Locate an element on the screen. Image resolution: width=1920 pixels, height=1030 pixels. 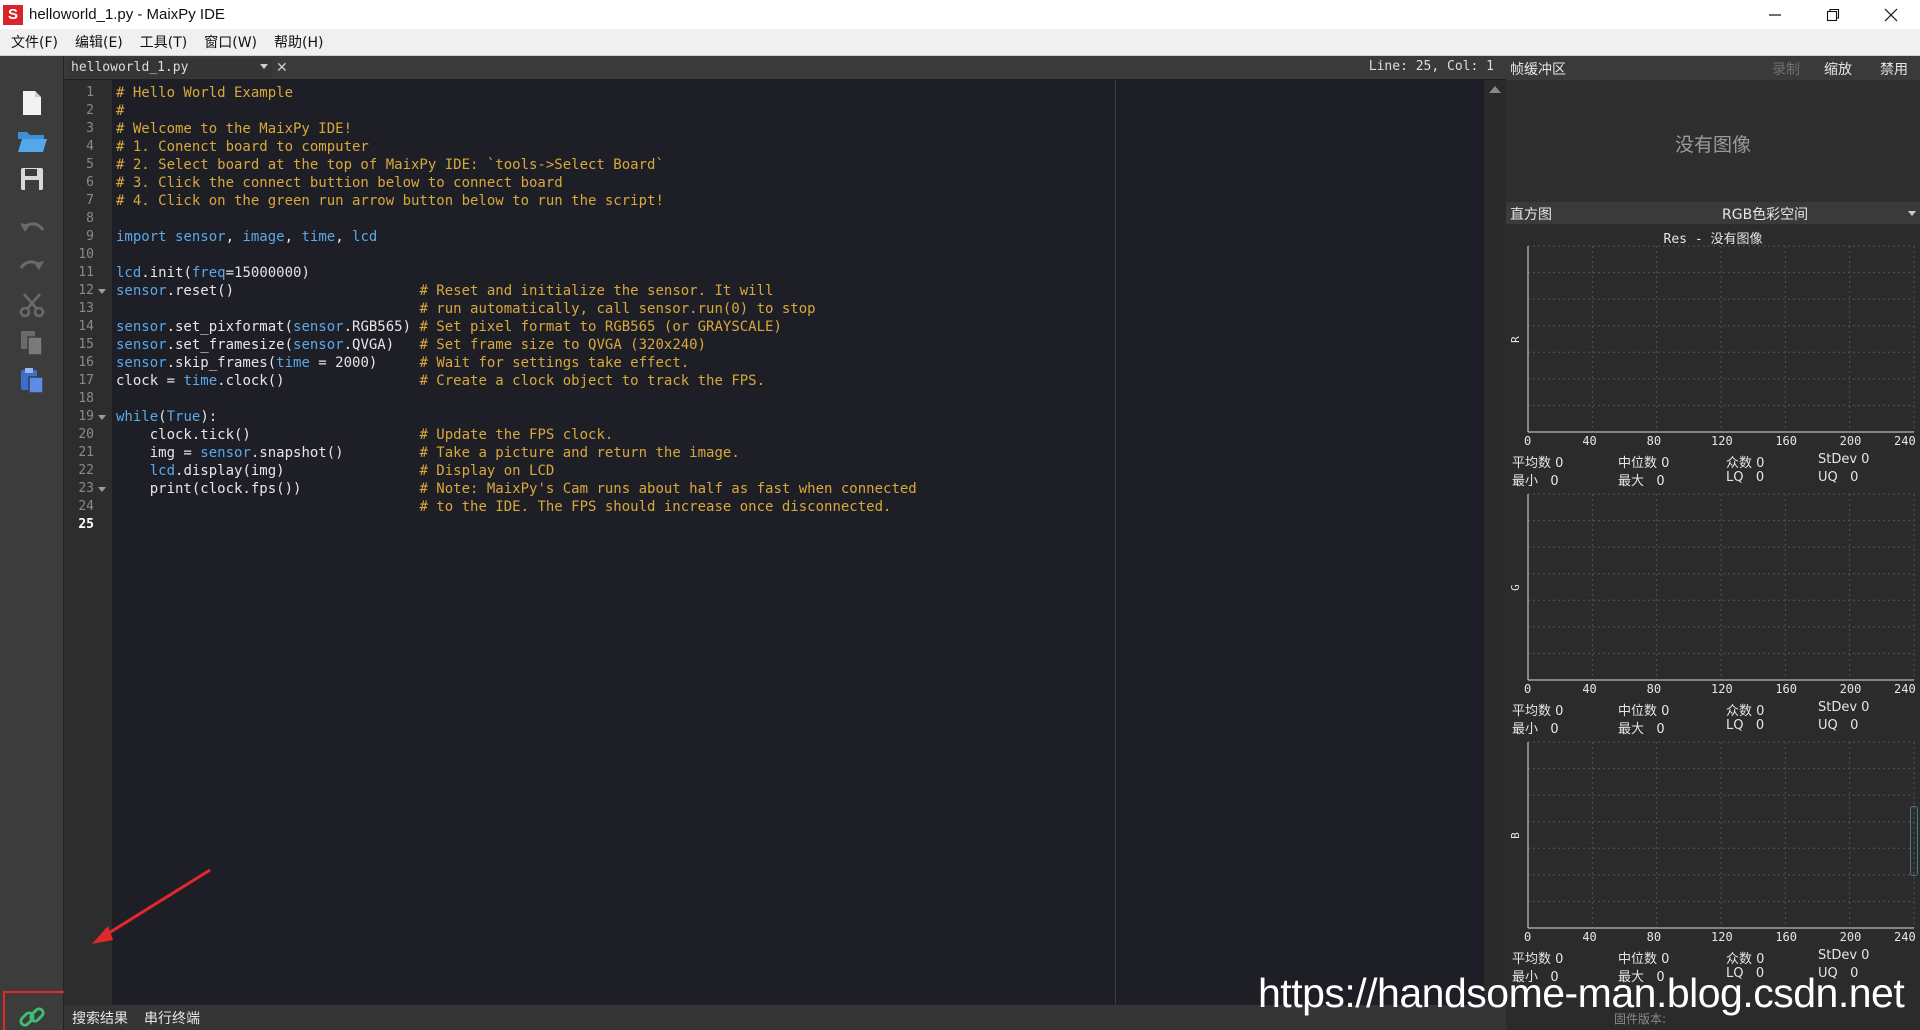
menu-window: 窗口(W) is located at coordinates (230, 42).